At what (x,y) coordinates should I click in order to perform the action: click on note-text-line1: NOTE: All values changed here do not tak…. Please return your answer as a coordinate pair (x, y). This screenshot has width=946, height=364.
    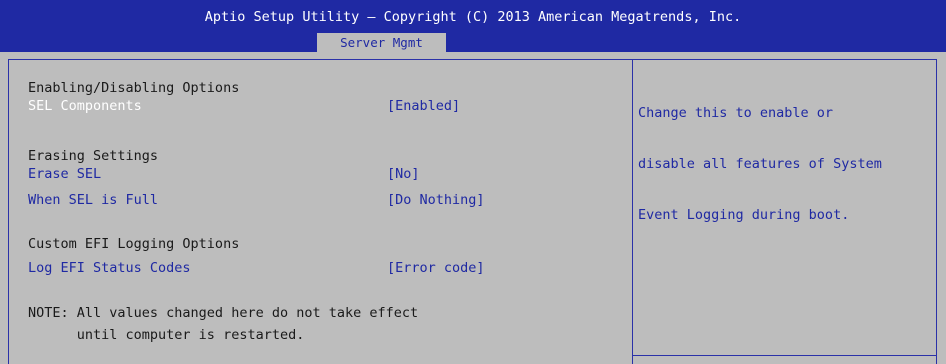
    Looking at the image, I should click on (223, 313).